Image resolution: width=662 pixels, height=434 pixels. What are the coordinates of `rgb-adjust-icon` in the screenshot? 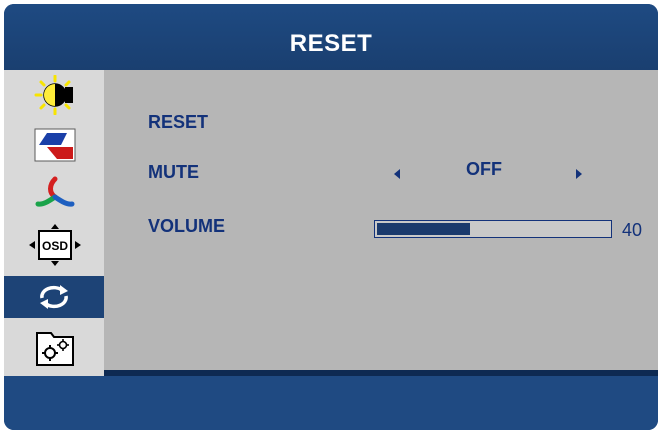 It's located at (55, 191).